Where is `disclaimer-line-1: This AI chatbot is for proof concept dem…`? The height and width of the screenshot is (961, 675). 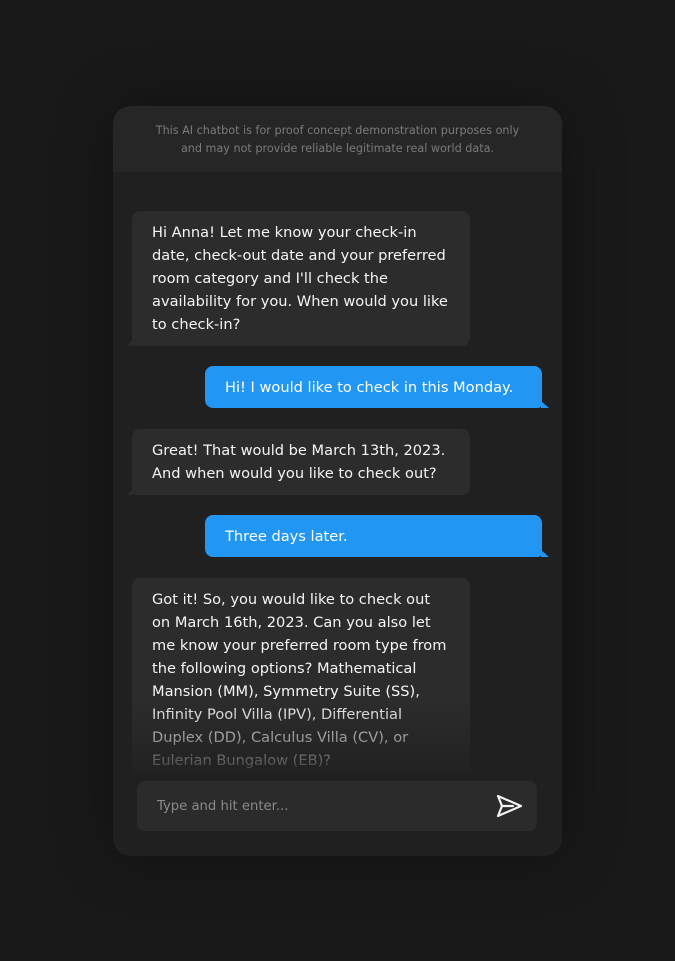 disclaimer-line-1: This AI chatbot is for proof concept dem… is located at coordinates (337, 130).